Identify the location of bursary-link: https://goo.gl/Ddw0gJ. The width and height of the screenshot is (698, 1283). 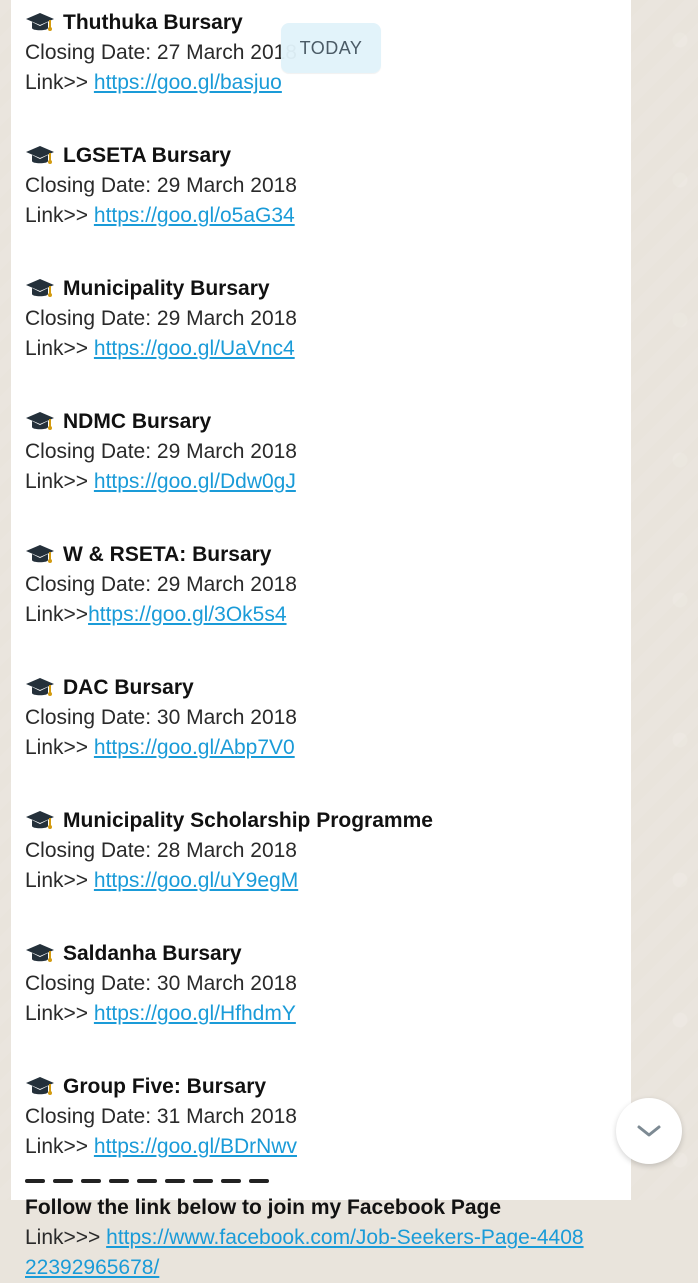
(195, 481).